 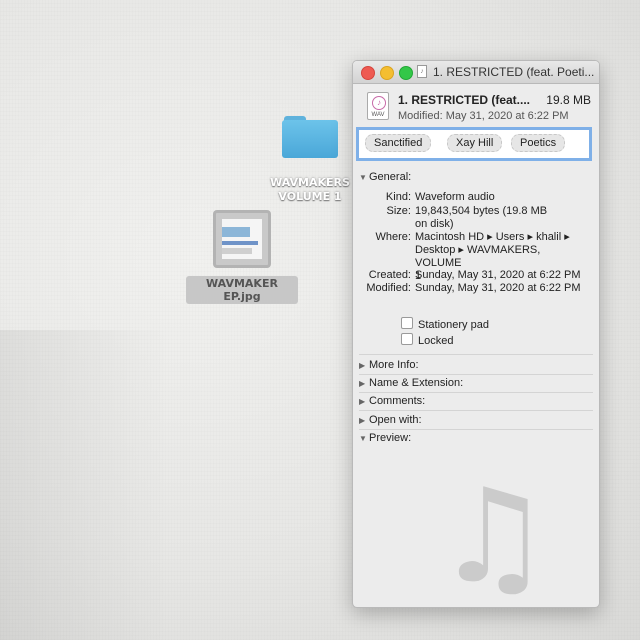 What do you see at coordinates (390, 420) in the screenshot?
I see `section-open-with: ▶ Open with:` at bounding box center [390, 420].